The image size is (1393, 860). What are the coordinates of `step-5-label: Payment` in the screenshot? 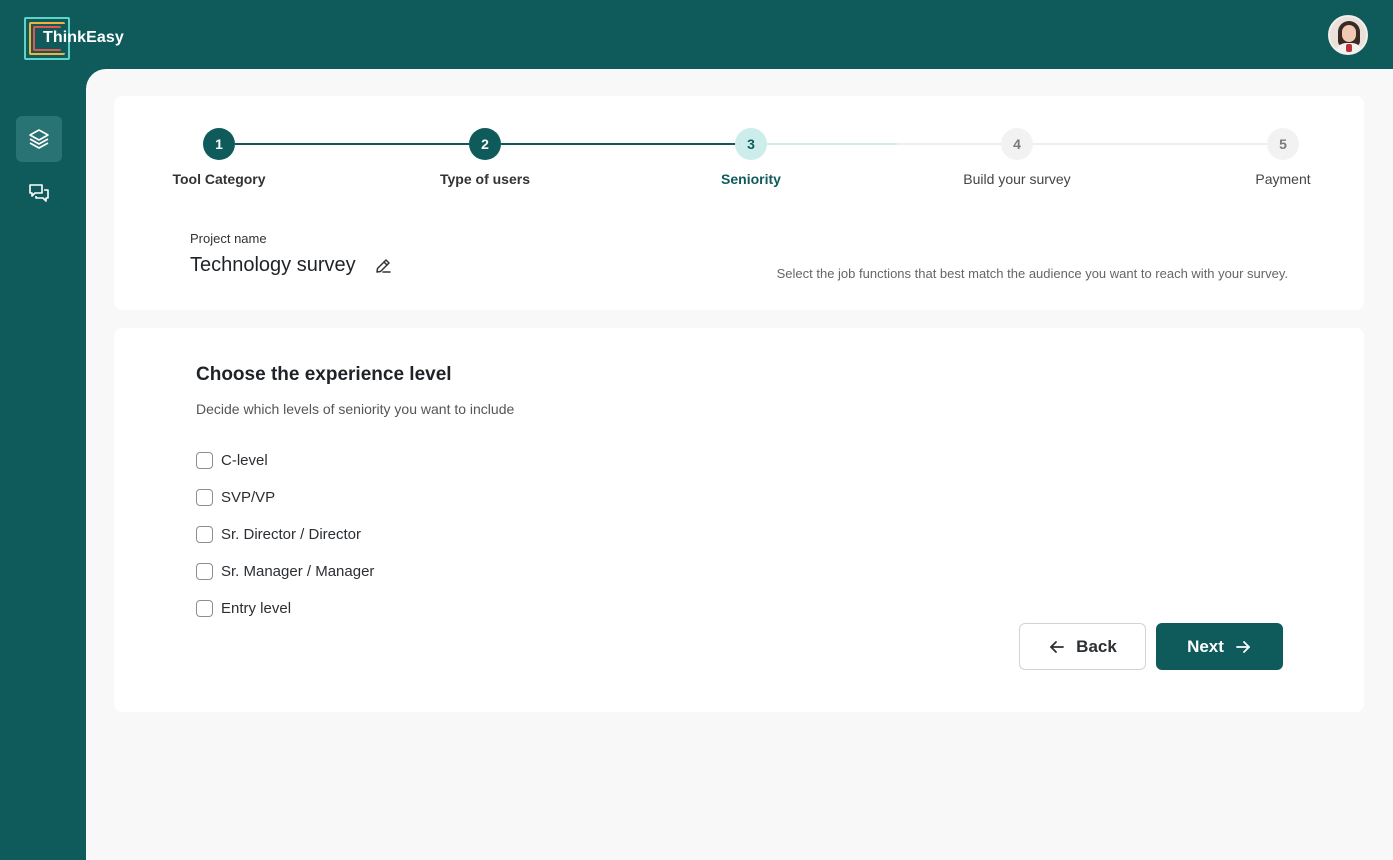 It's located at (1283, 179).